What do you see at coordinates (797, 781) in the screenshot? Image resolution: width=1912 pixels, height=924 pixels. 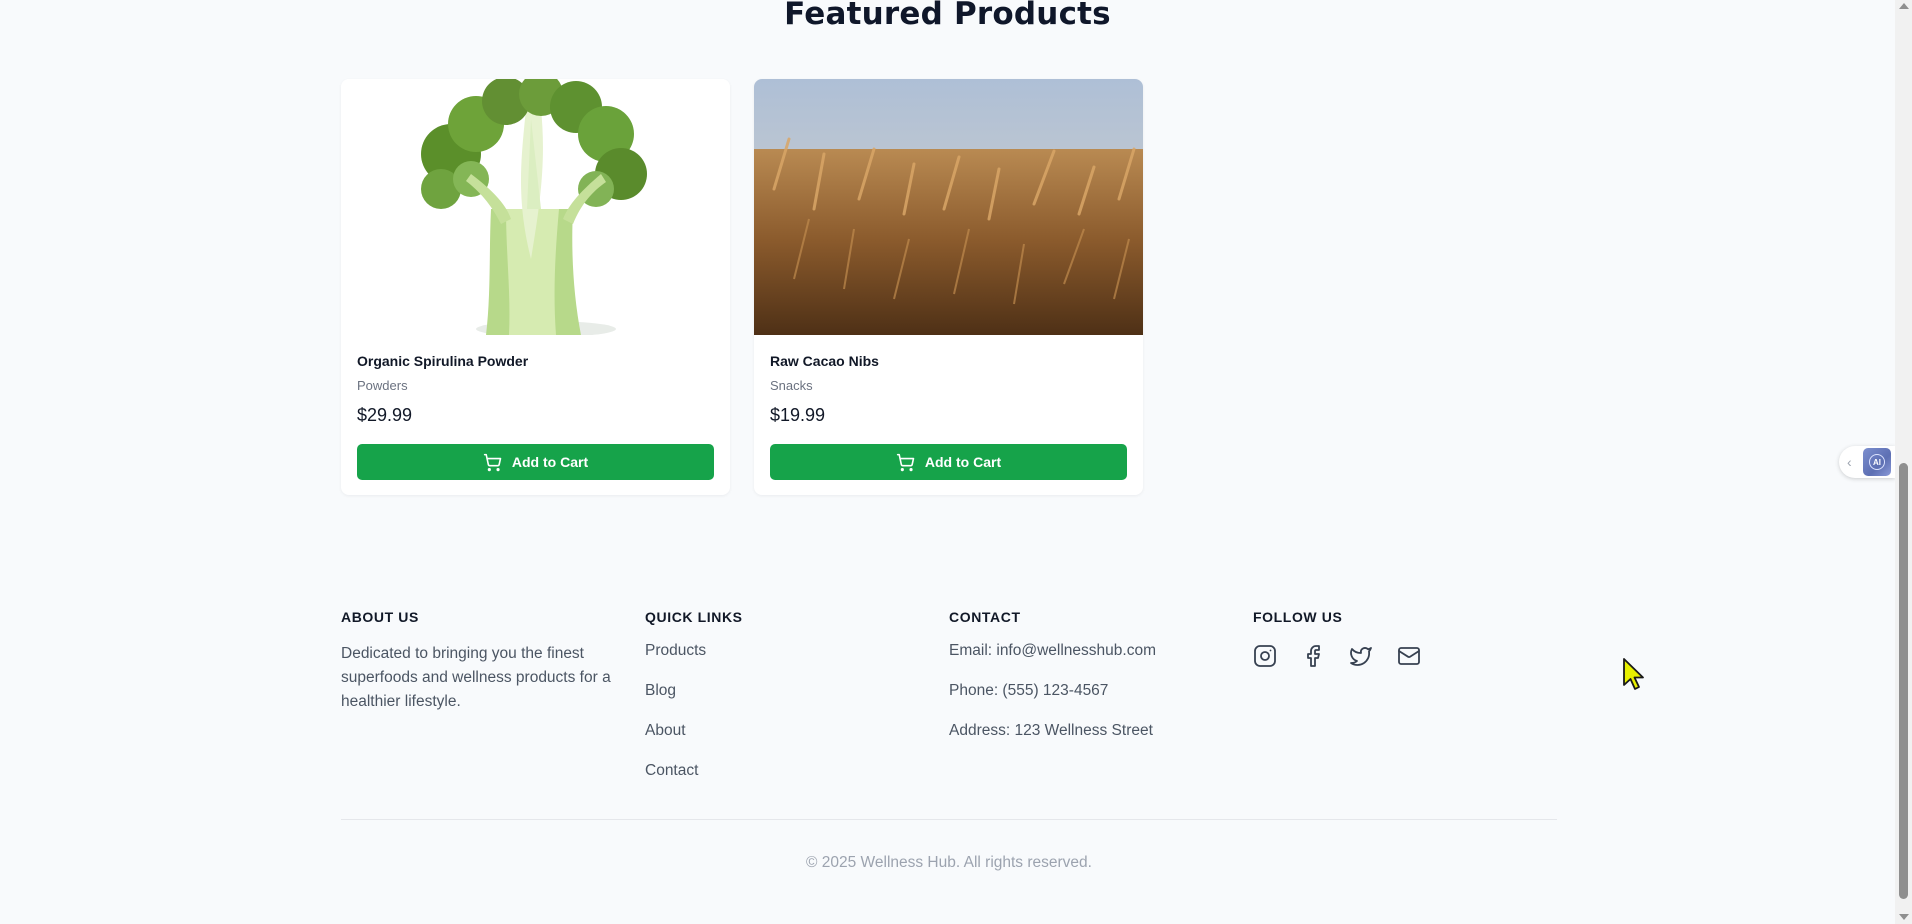 I see `footer-link-contact: Contact` at bounding box center [797, 781].